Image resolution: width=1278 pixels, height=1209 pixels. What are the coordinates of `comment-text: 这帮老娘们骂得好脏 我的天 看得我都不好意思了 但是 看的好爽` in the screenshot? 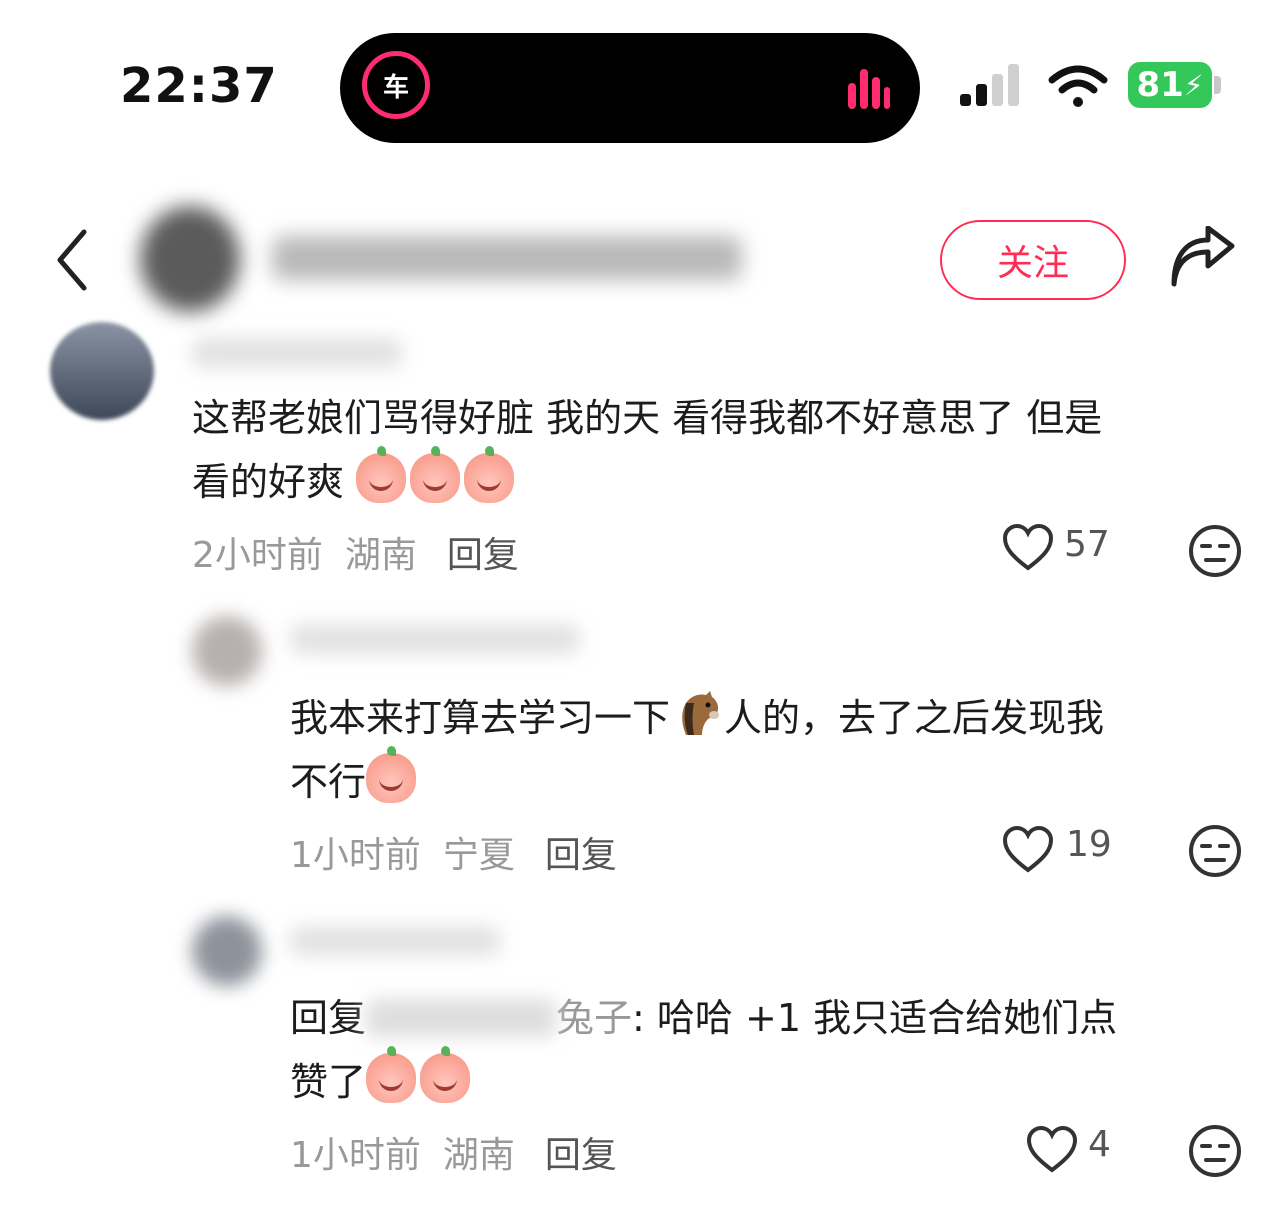 It's located at (722, 450).